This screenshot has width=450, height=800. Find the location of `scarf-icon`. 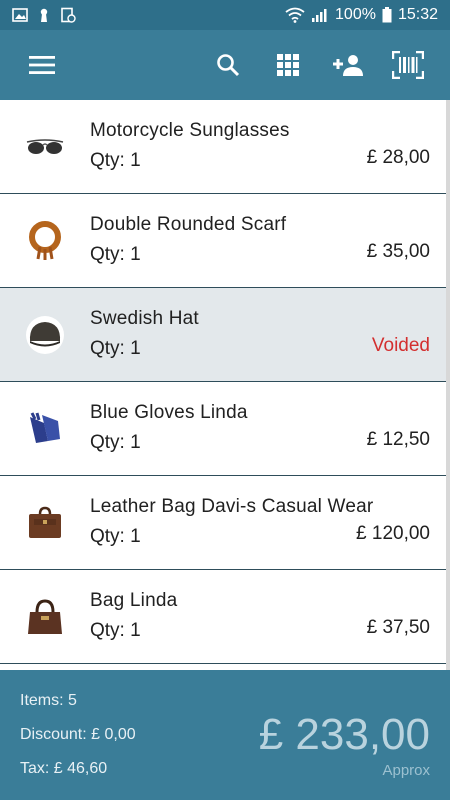

scarf-icon is located at coordinates (45, 241).